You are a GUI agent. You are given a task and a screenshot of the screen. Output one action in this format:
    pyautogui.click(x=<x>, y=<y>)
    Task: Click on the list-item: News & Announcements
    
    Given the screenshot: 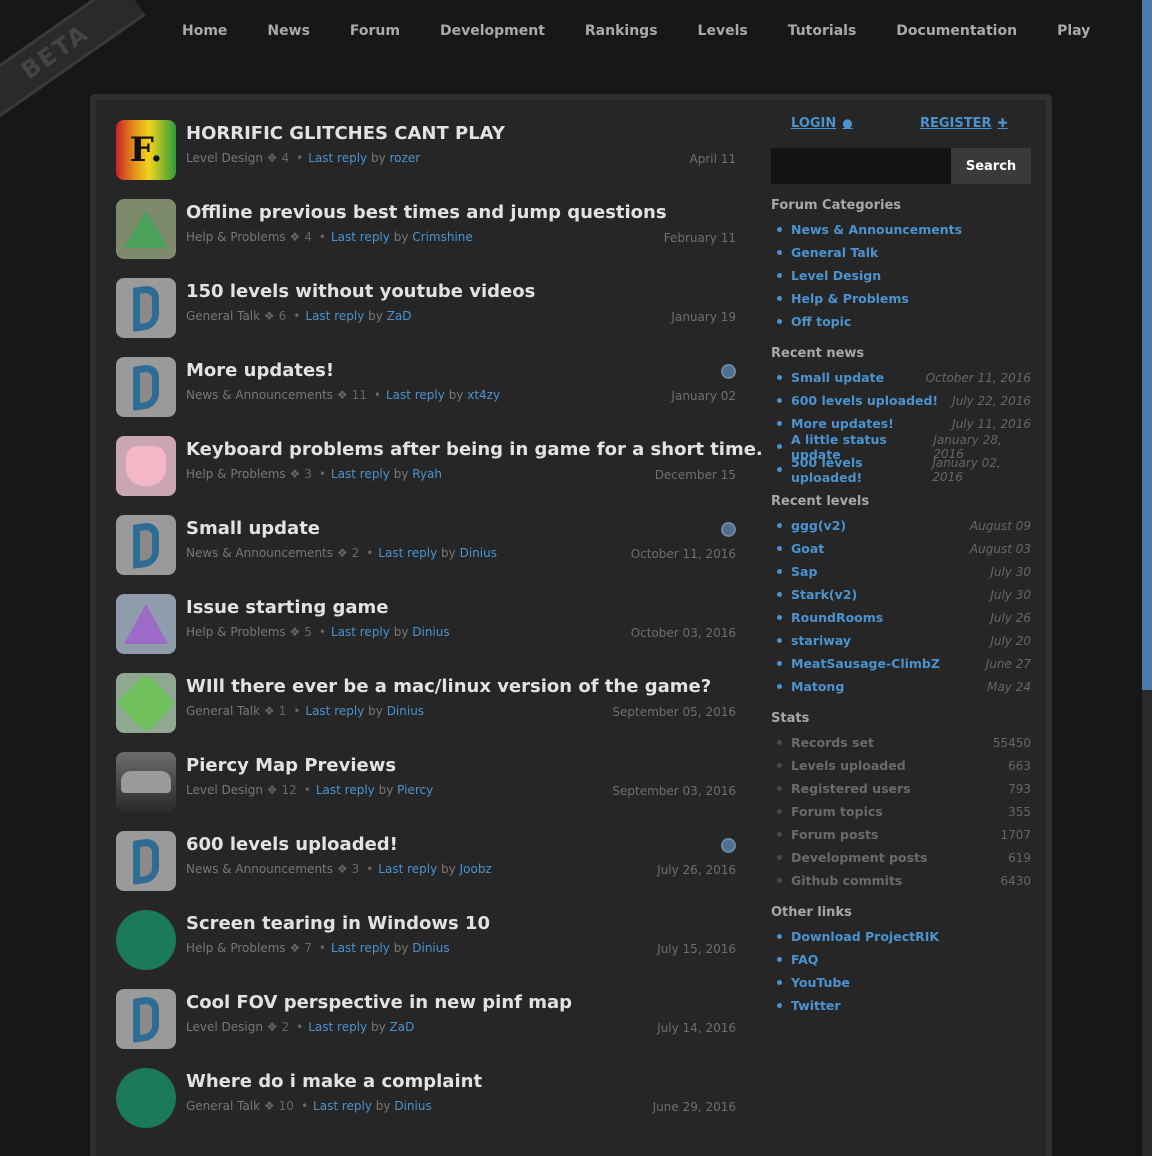 What is the action you would take?
    pyautogui.click(x=901, y=229)
    